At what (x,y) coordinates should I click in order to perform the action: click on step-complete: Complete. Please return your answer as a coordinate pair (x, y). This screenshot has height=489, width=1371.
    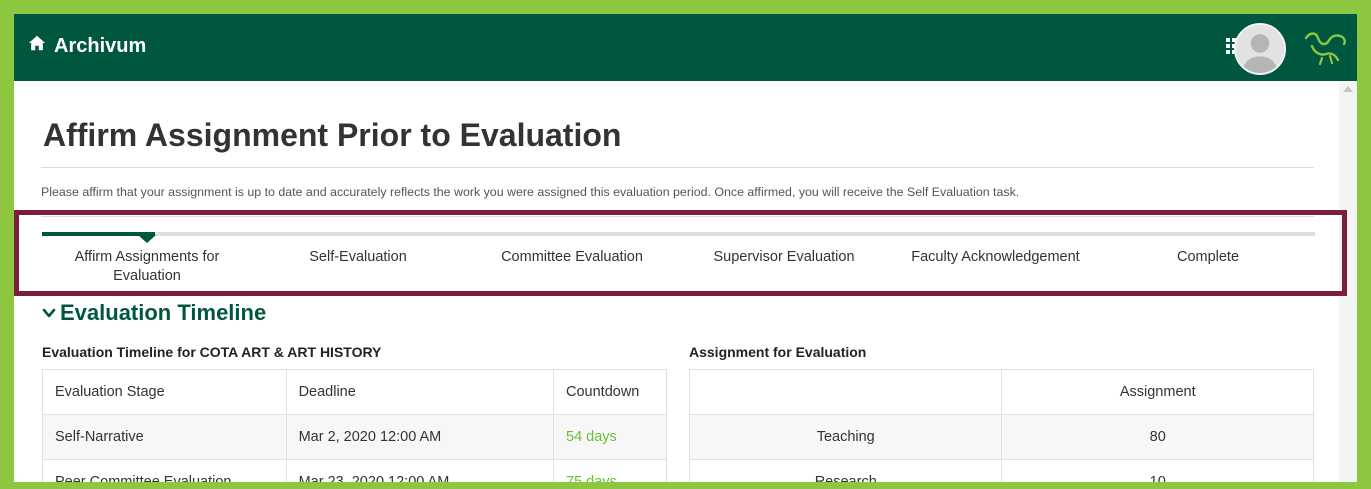
    Looking at the image, I should click on (1208, 257).